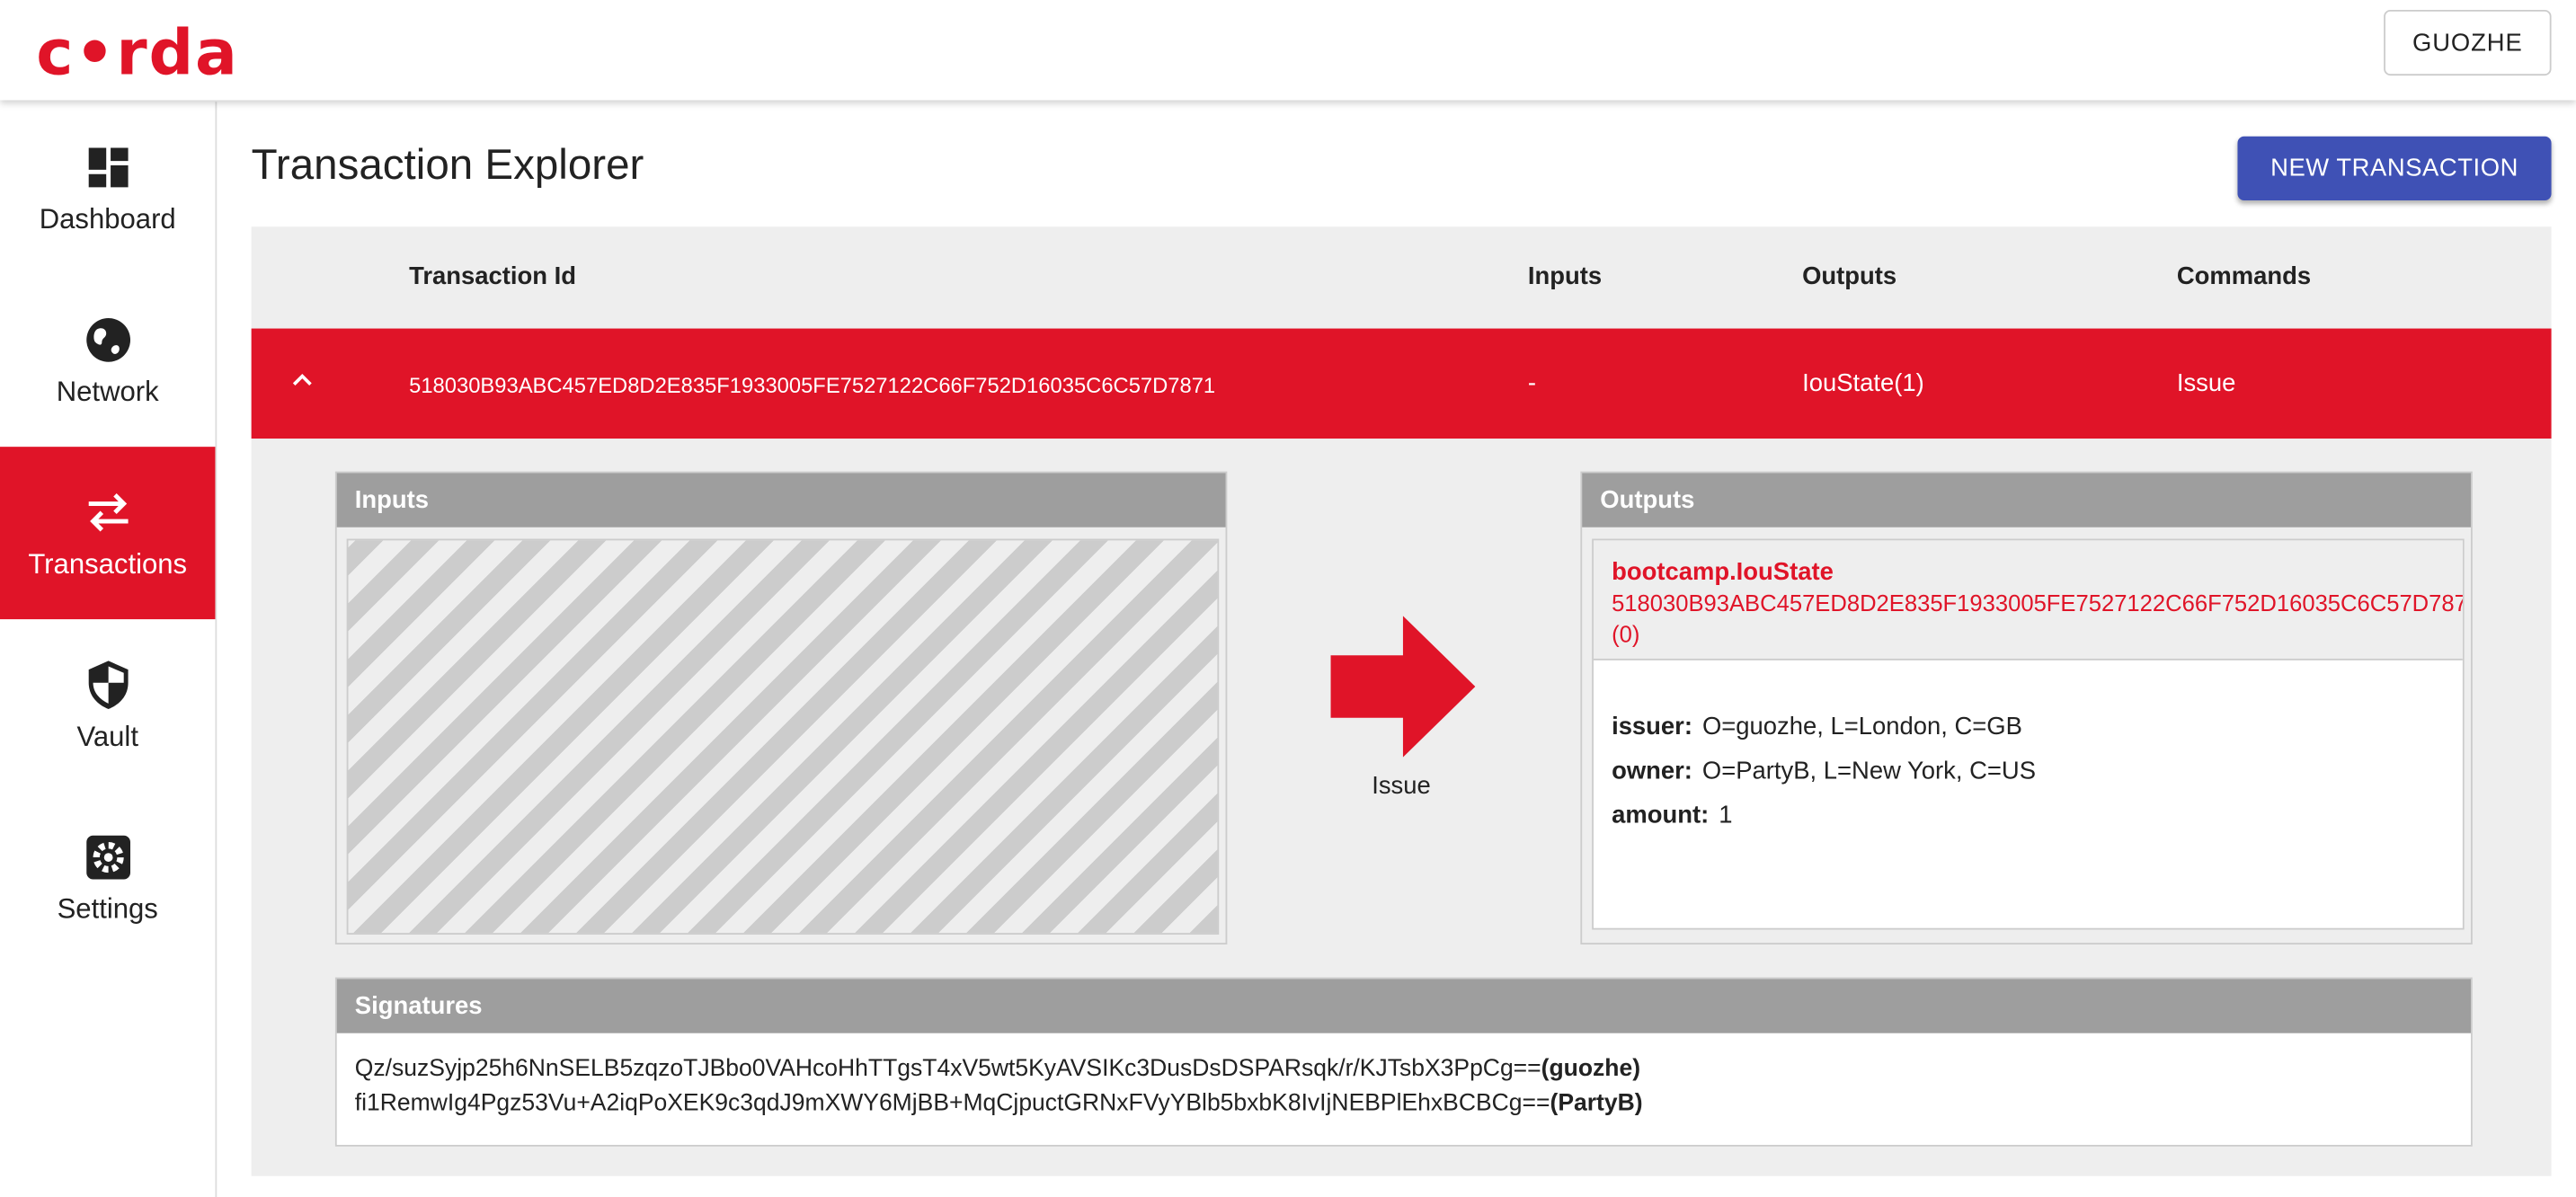  What do you see at coordinates (1531, 383) in the screenshot?
I see `row-inputs: -` at bounding box center [1531, 383].